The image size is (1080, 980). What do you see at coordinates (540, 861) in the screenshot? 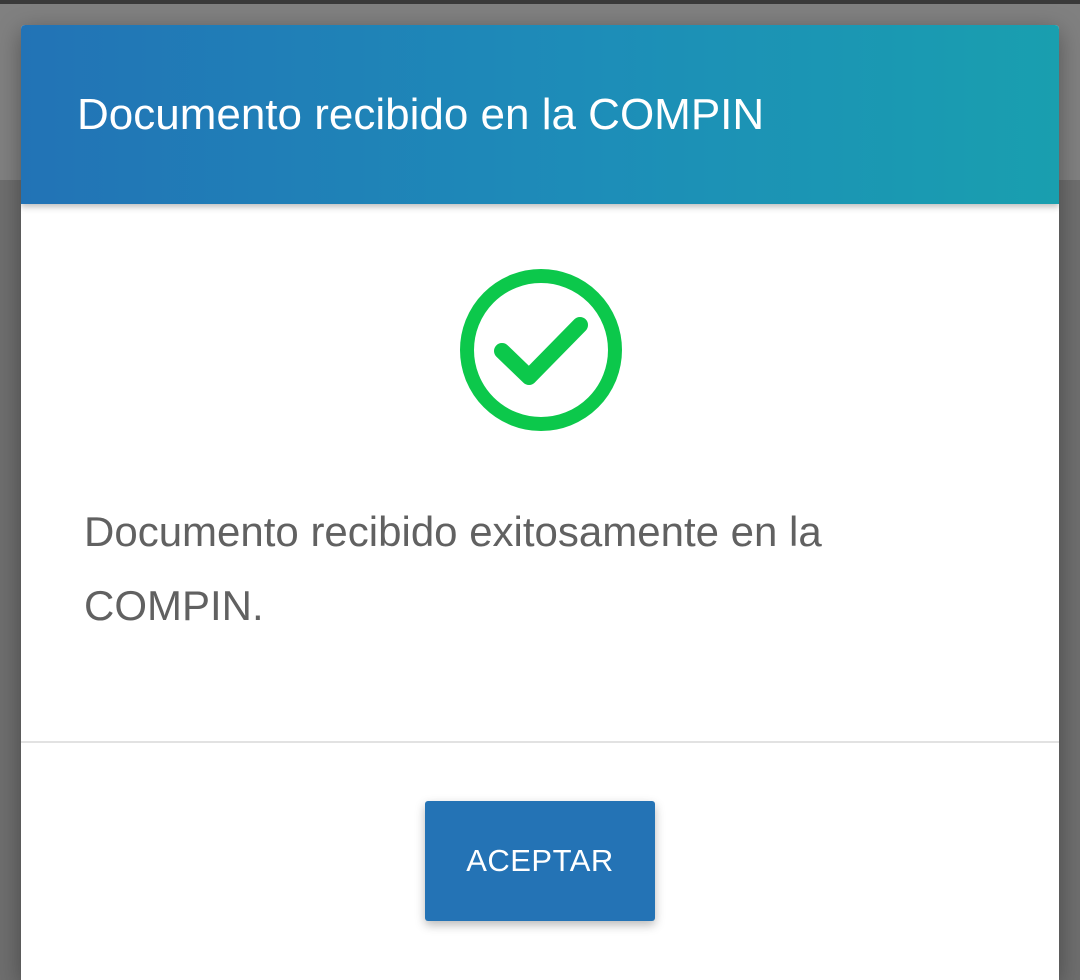
I see `accept-button: ACEPTAR` at bounding box center [540, 861].